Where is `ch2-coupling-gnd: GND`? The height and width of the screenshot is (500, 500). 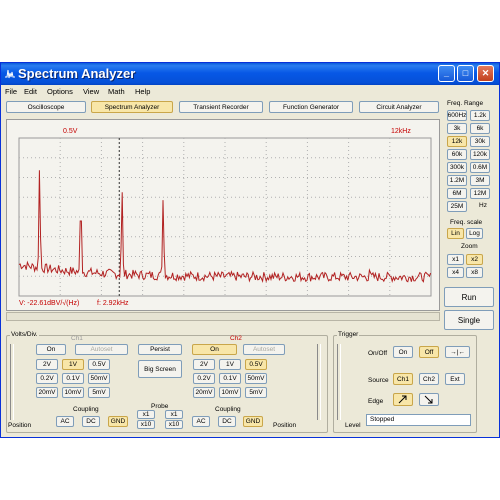
ch2-coupling-gnd: GND is located at coordinates (253, 421).